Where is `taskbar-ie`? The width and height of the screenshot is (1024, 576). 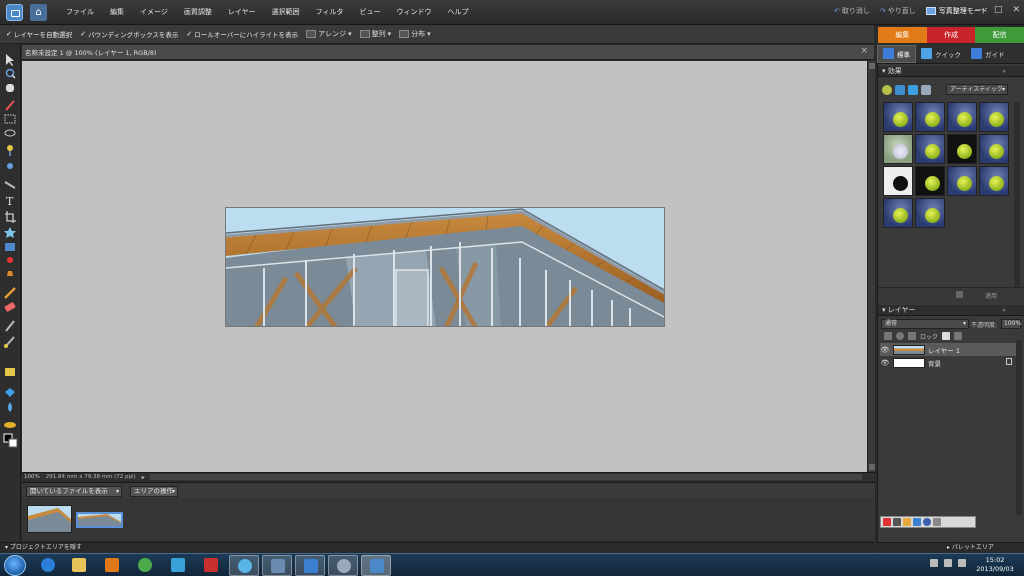
taskbar-ie is located at coordinates (48, 565).